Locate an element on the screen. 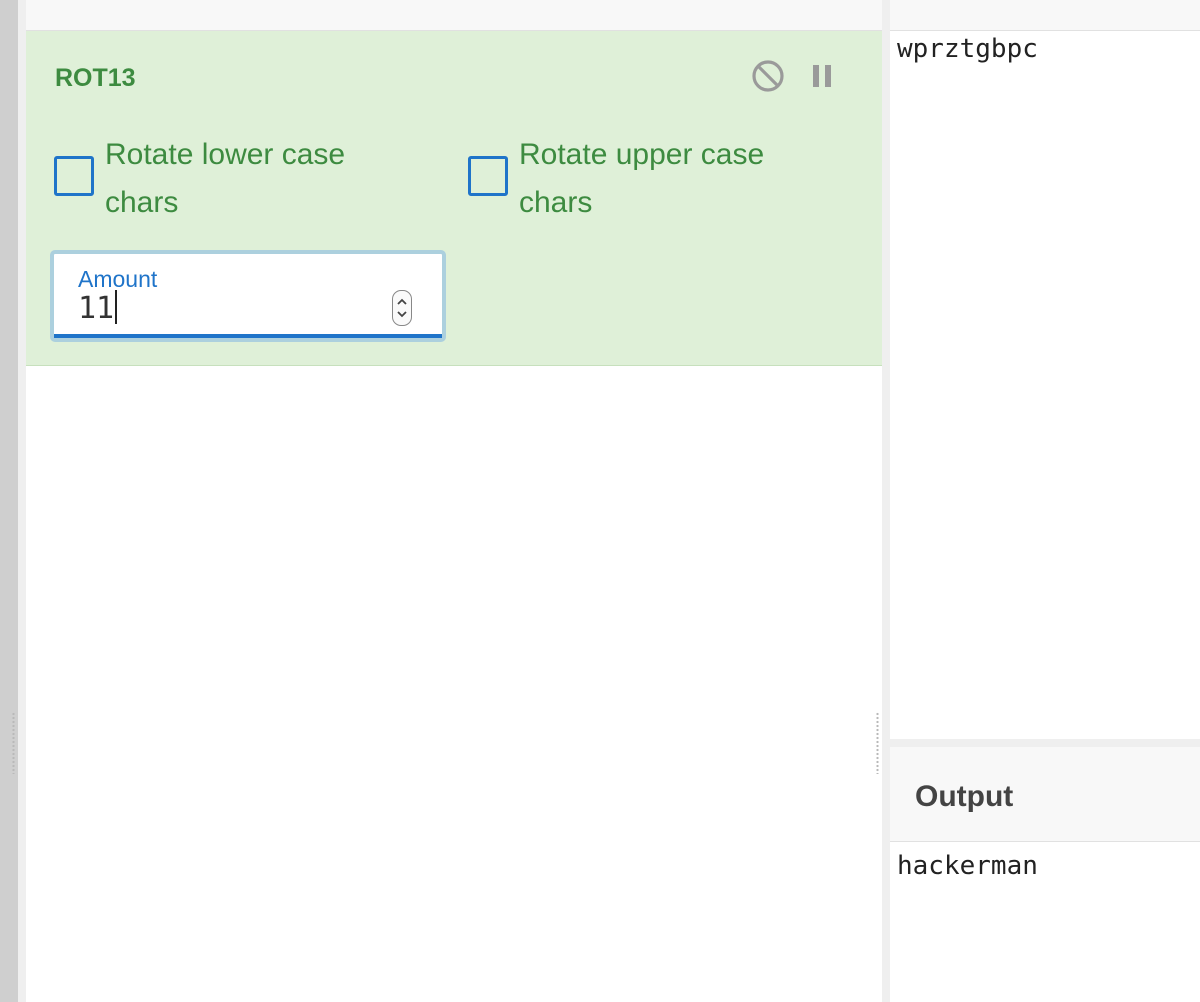 This screenshot has height=1002, width=1200. resize-divider is located at coordinates (883, 501).